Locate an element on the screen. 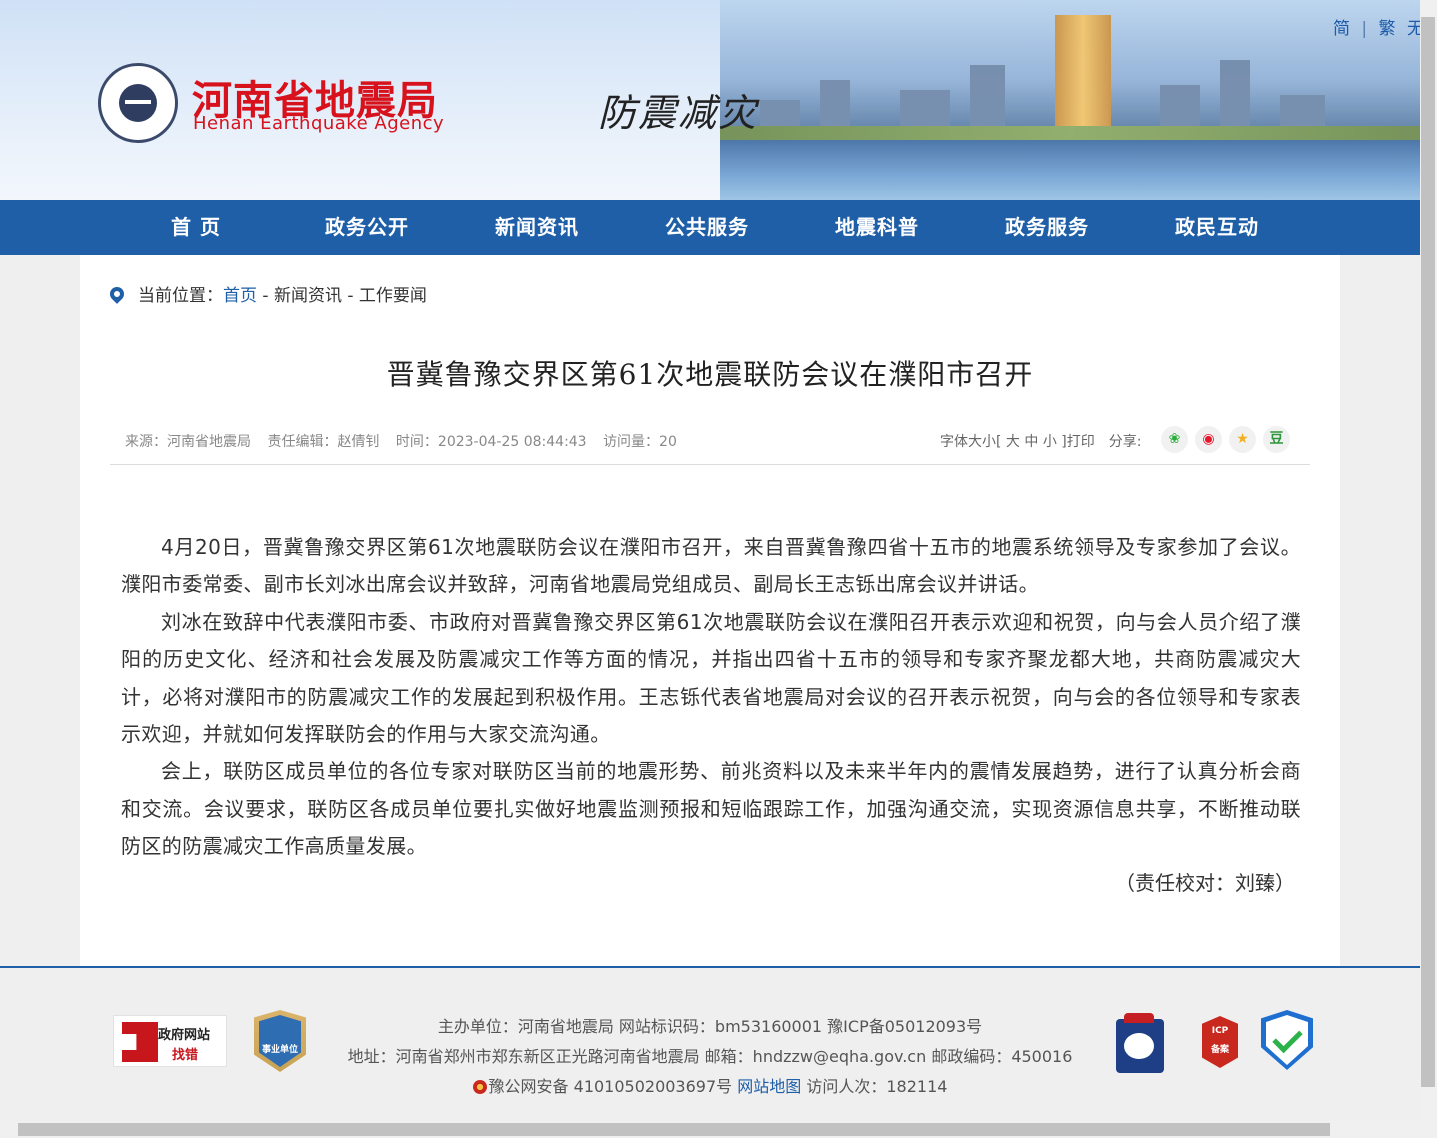 This screenshot has width=1437, height=1138. wechat-icon: ❀ is located at coordinates (1174, 439).